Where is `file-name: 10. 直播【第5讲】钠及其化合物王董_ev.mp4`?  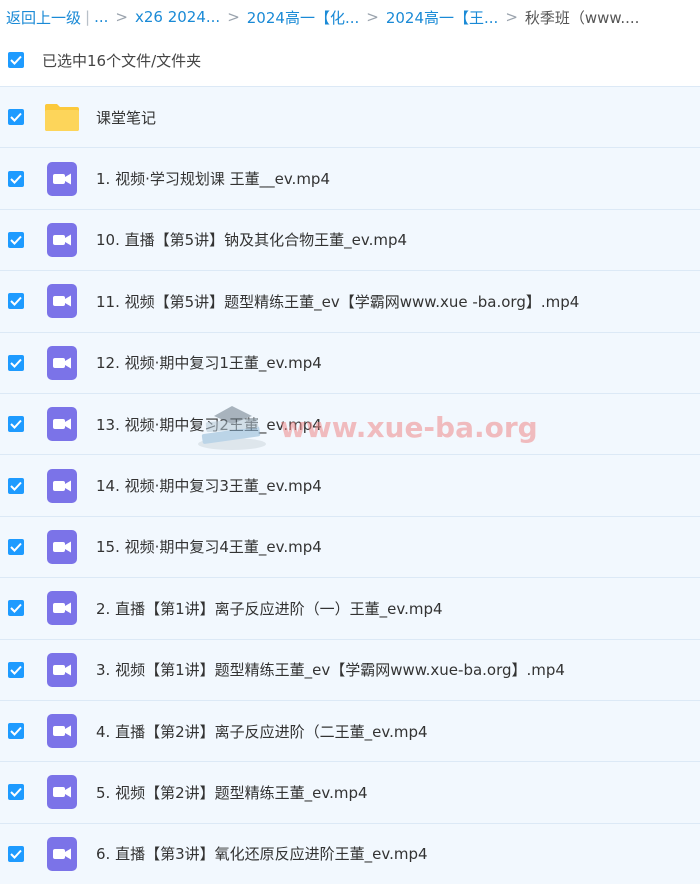
file-name: 10. 直播【第5讲】钠及其化合物王董_ev.mp4 is located at coordinates (251, 239).